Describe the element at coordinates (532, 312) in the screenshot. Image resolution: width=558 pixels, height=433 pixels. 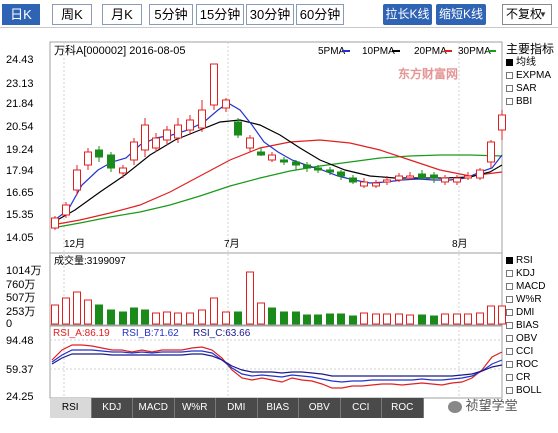
I see `sub-indicator-dmi: DMI` at that location.